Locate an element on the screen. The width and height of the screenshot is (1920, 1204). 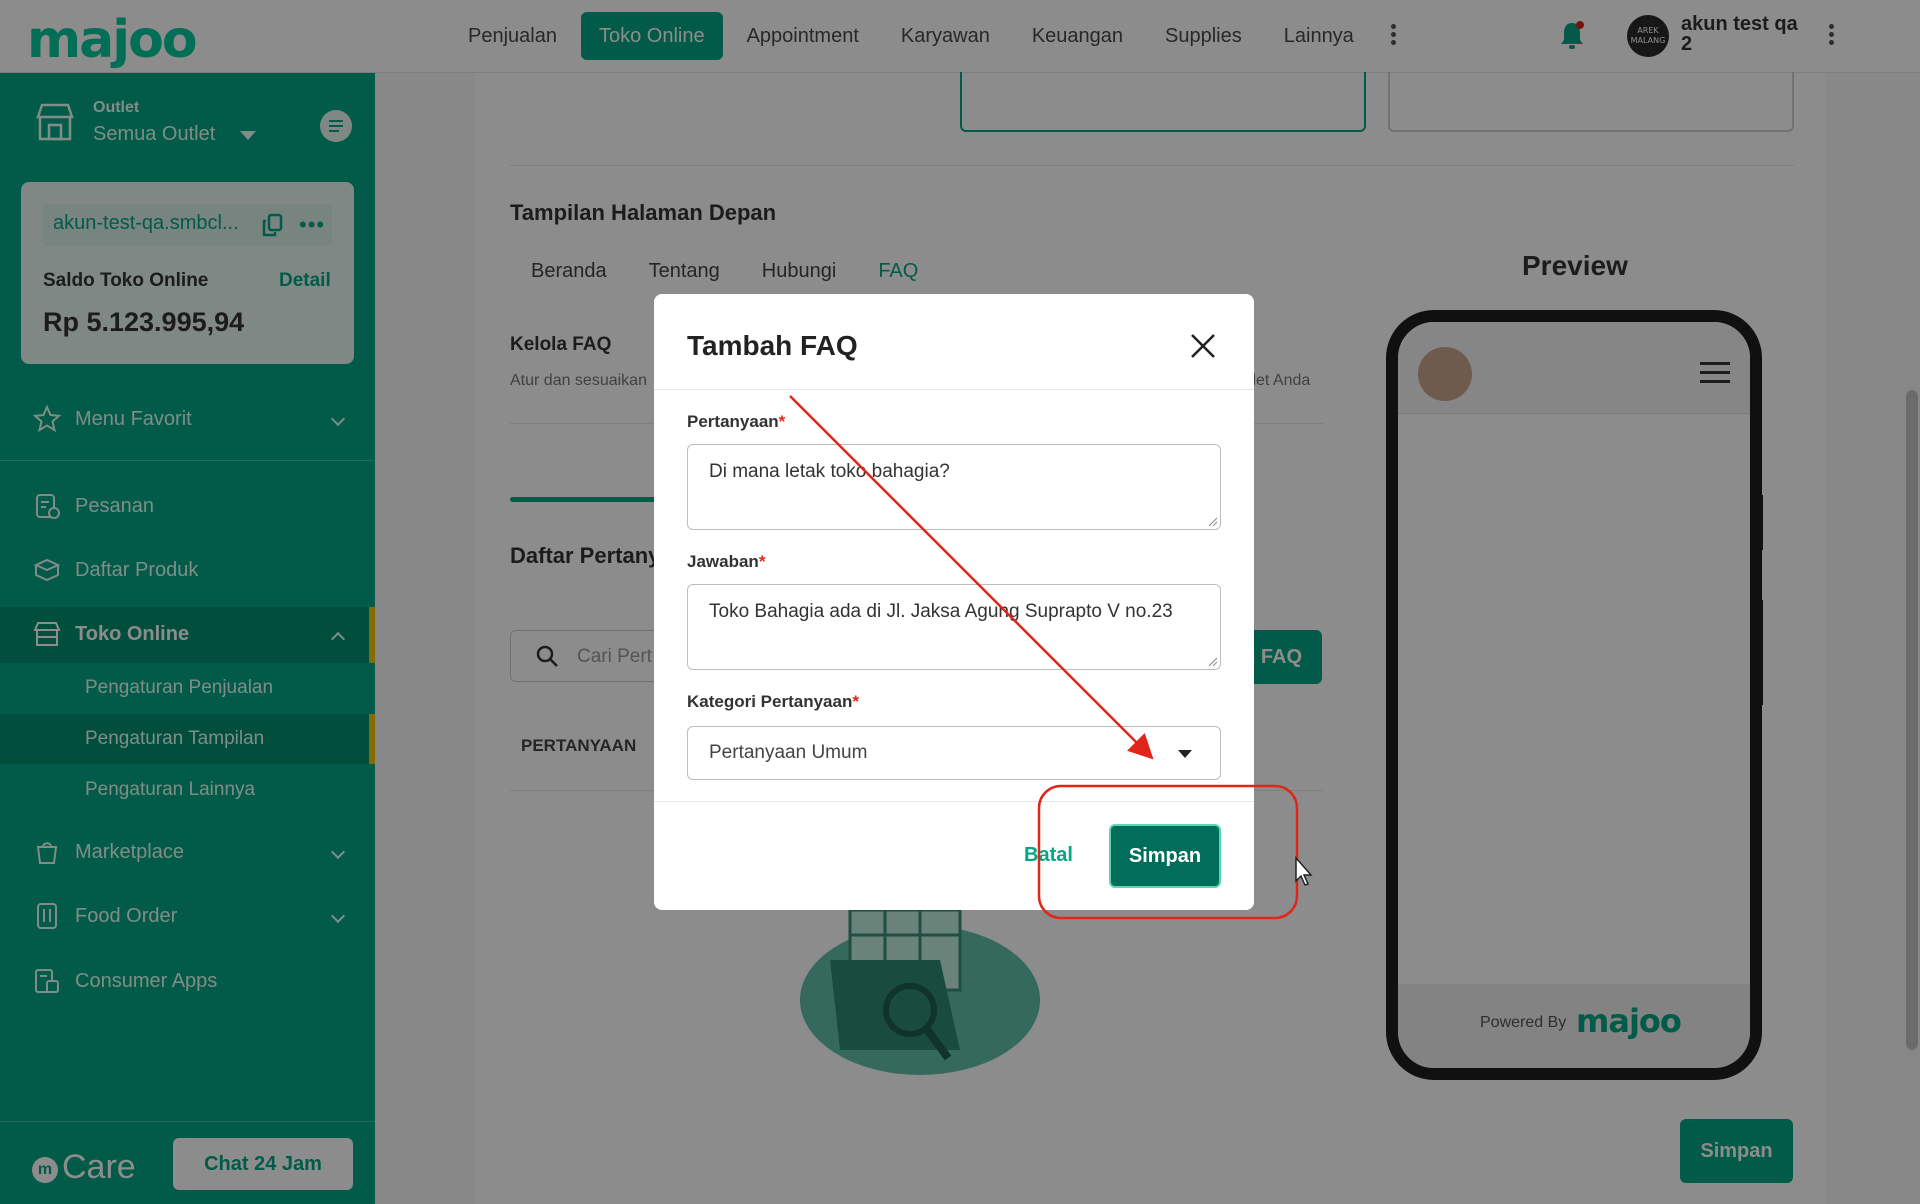
close-icon is located at coordinates (1203, 346).